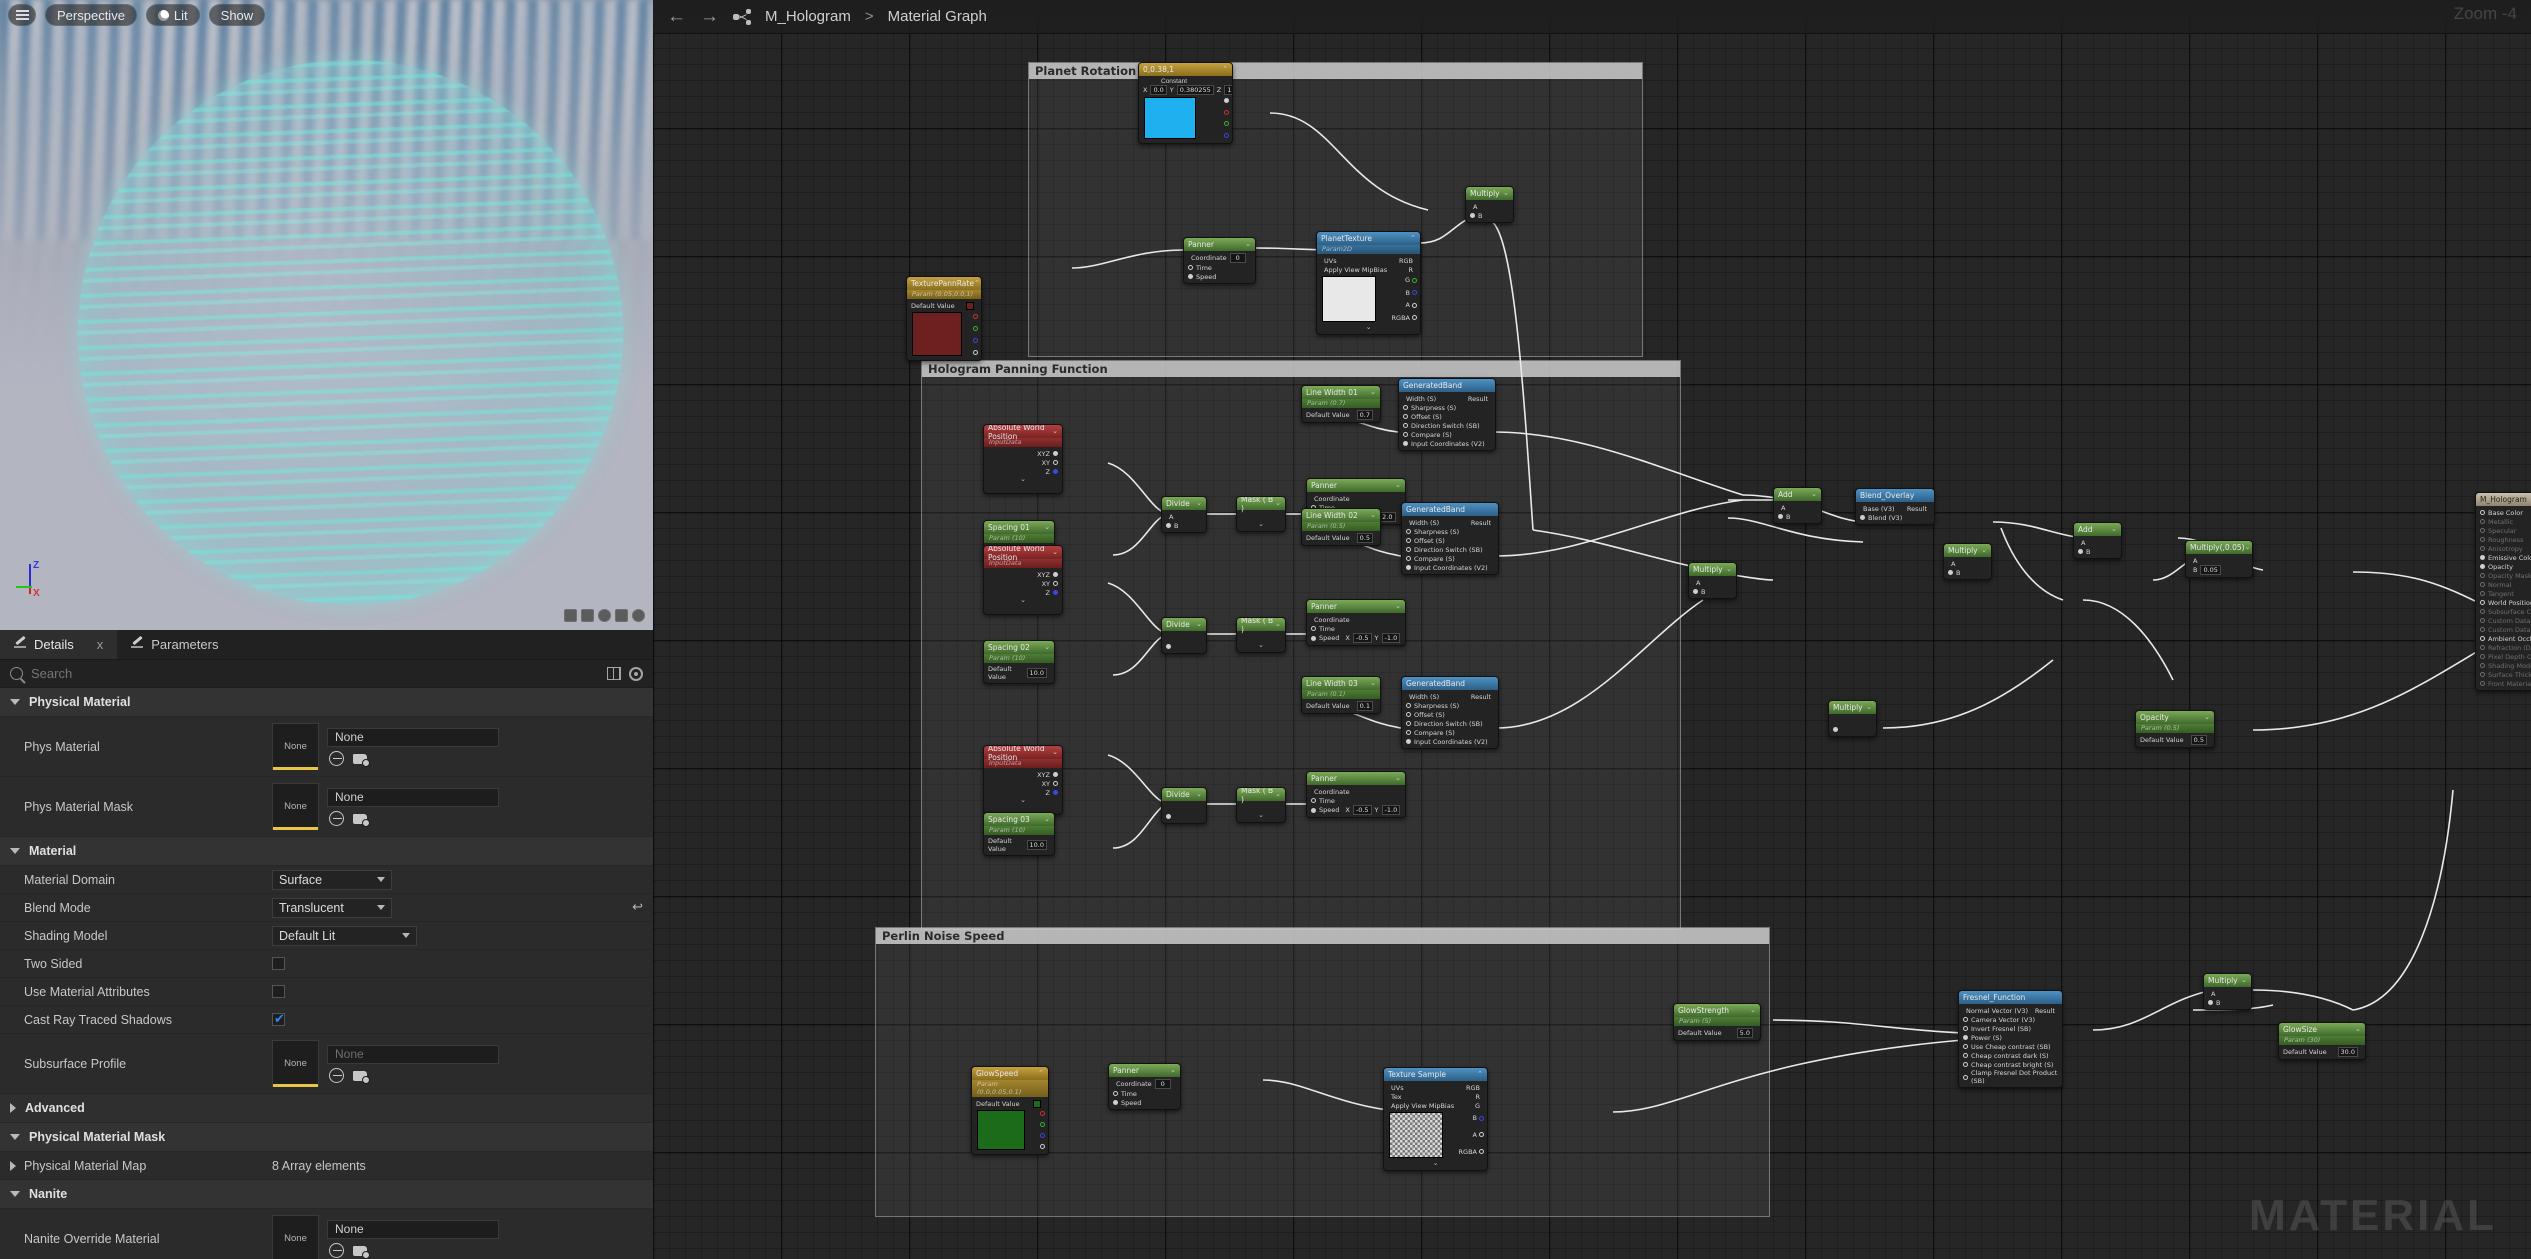  What do you see at coordinates (59, 644) in the screenshot?
I see `tab-details: Details x` at bounding box center [59, 644].